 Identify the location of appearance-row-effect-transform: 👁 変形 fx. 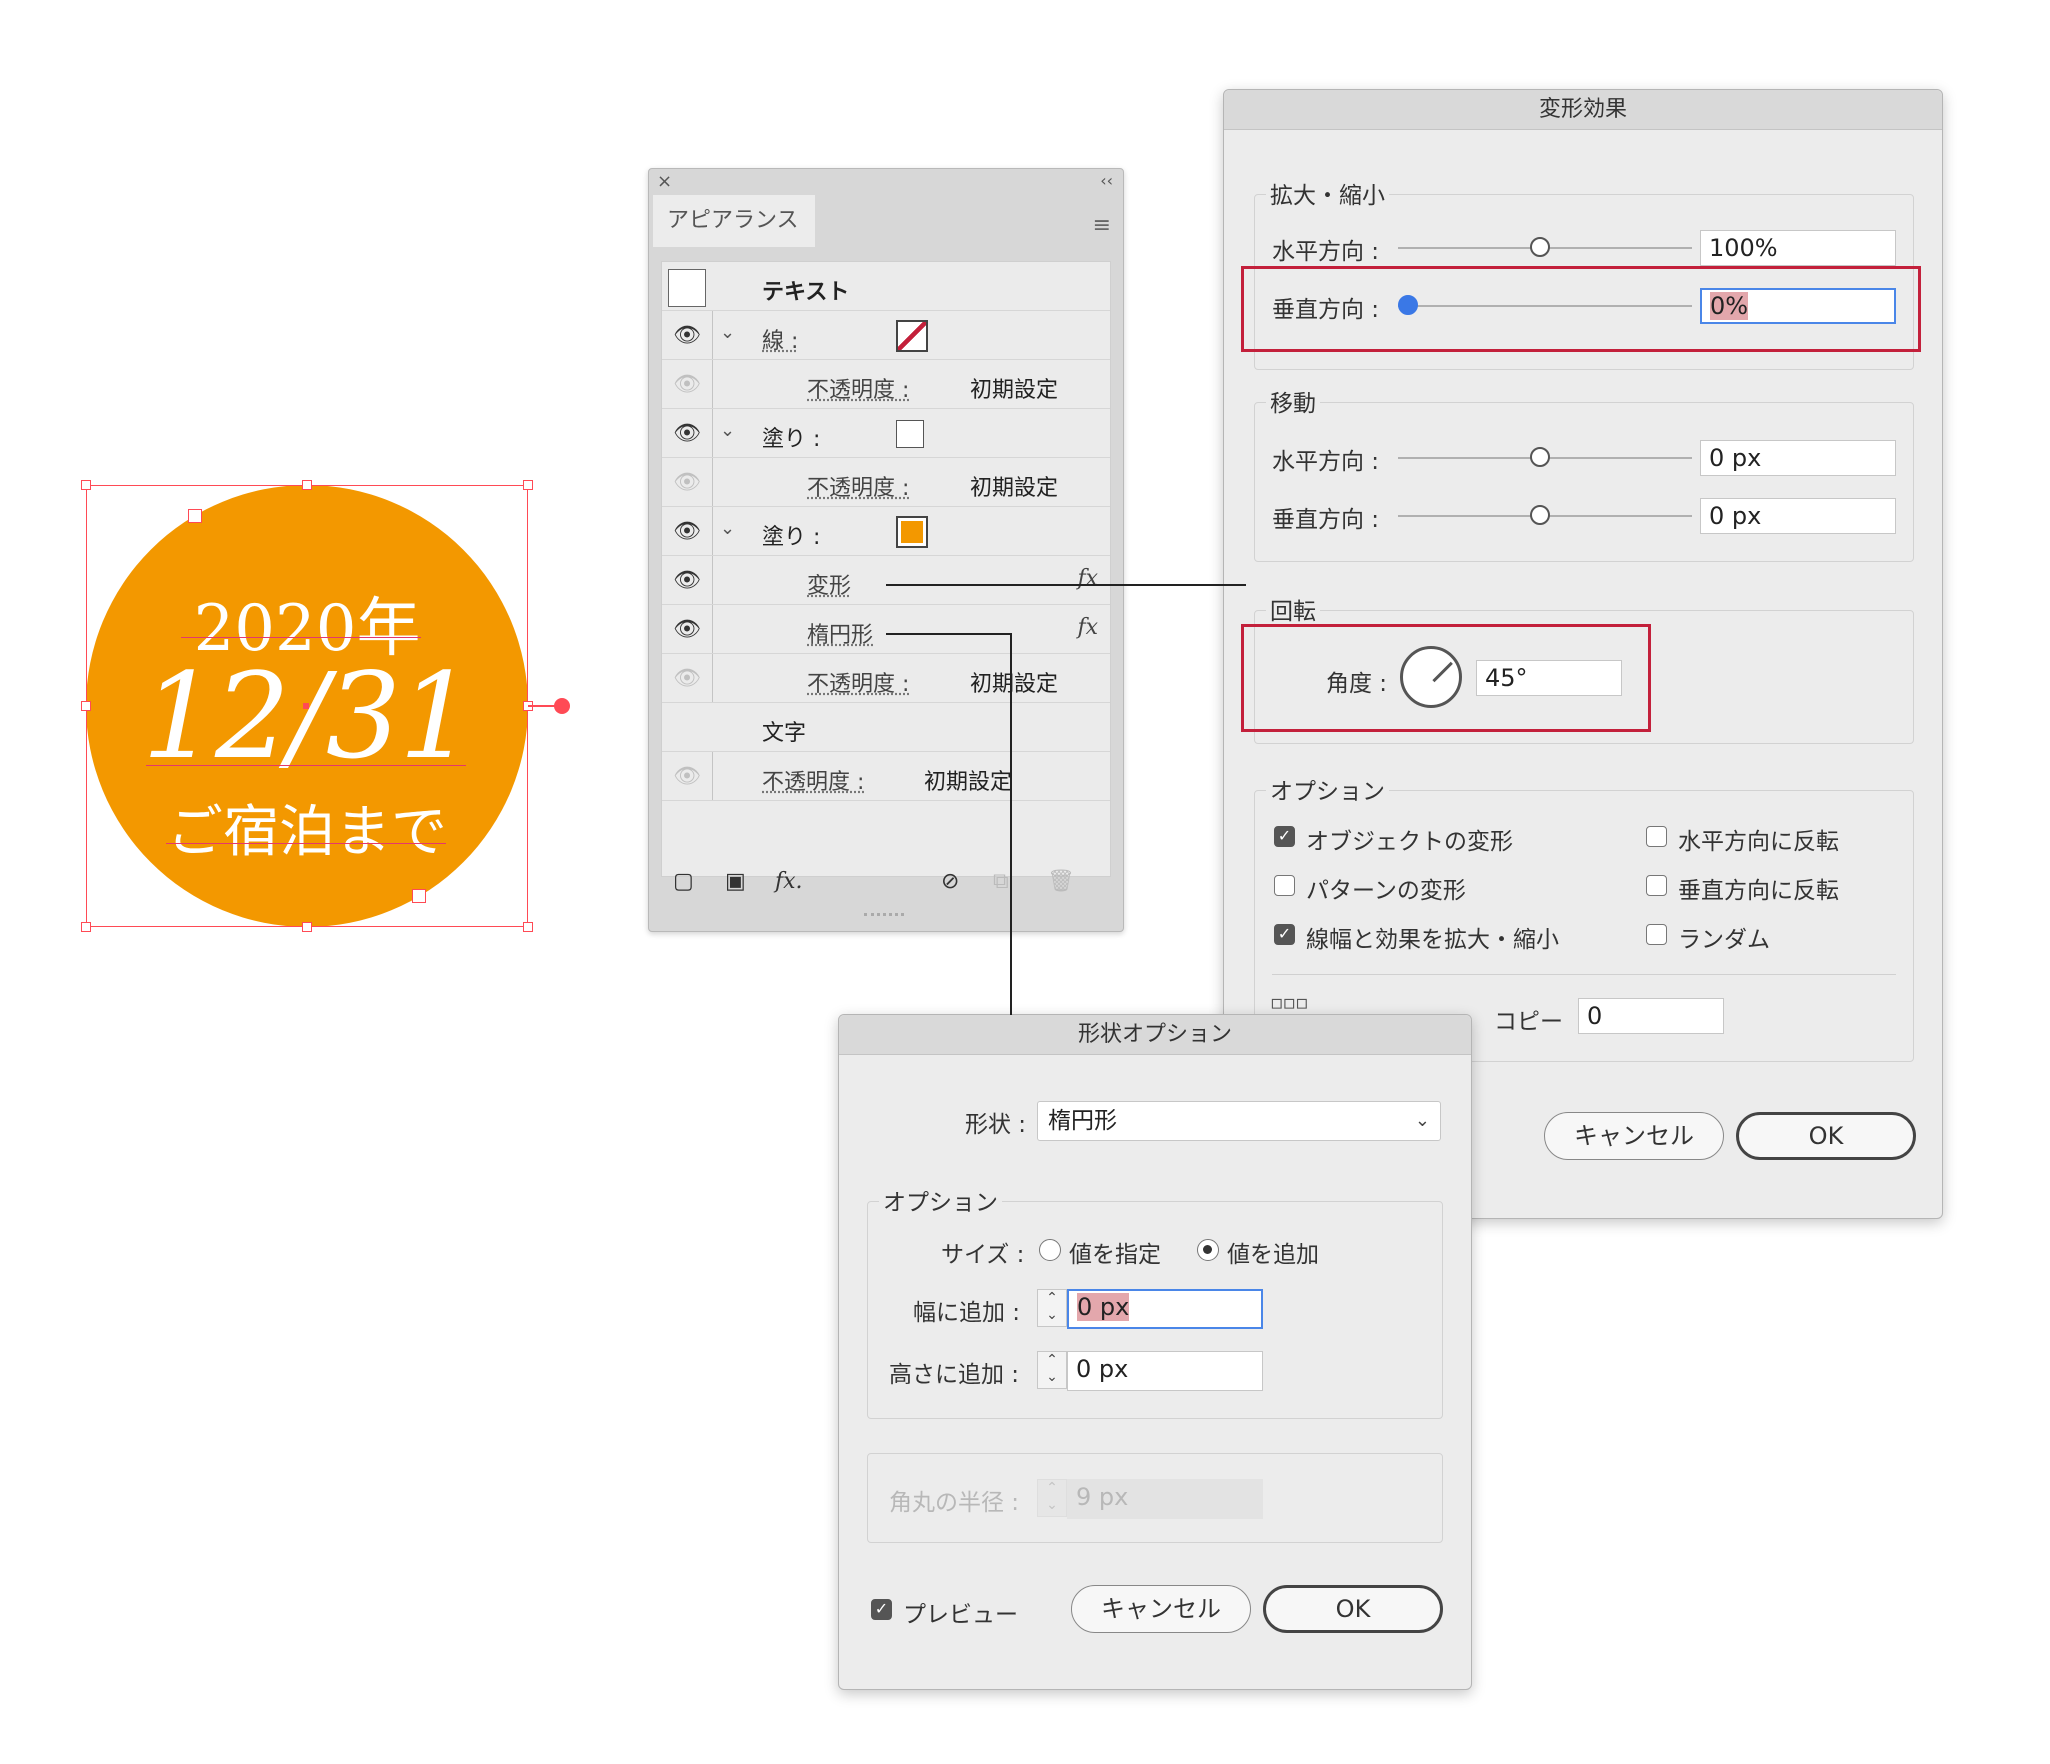
(886, 580).